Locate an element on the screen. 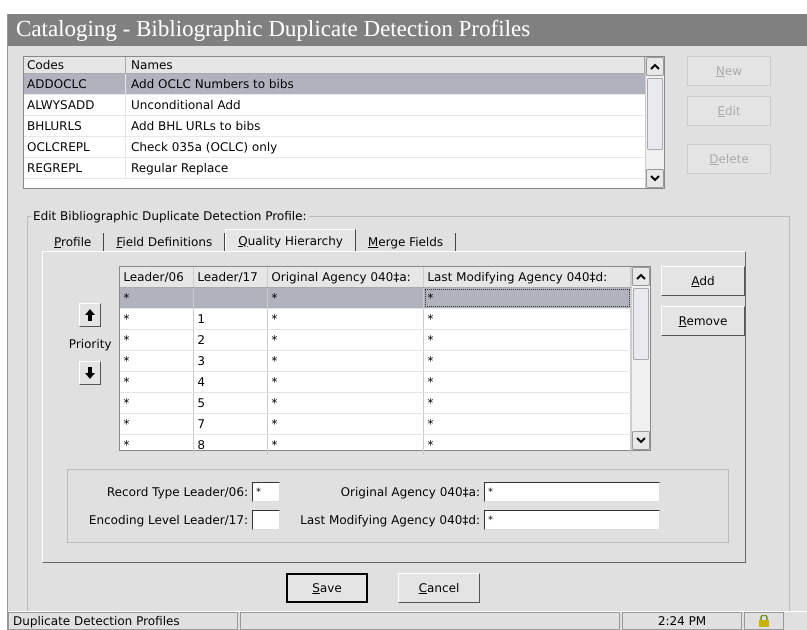  table-cell: 8 is located at coordinates (231, 445).